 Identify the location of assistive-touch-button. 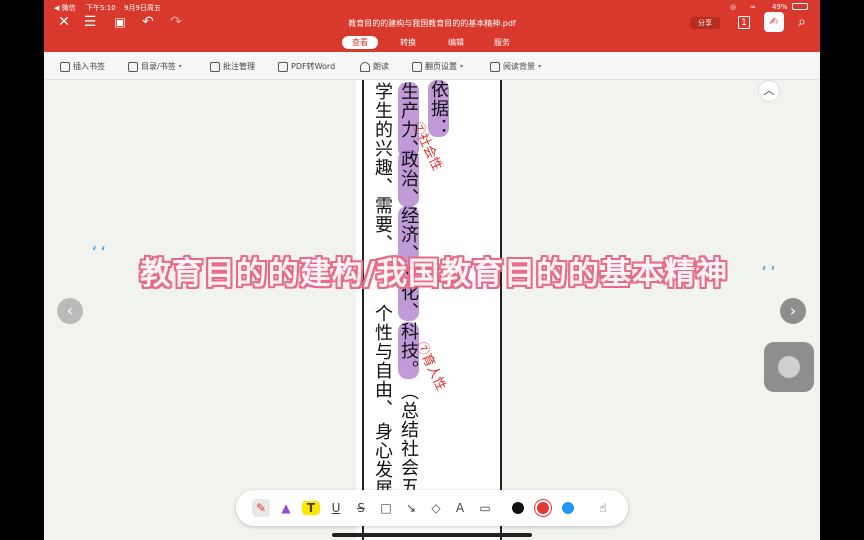
(789, 367).